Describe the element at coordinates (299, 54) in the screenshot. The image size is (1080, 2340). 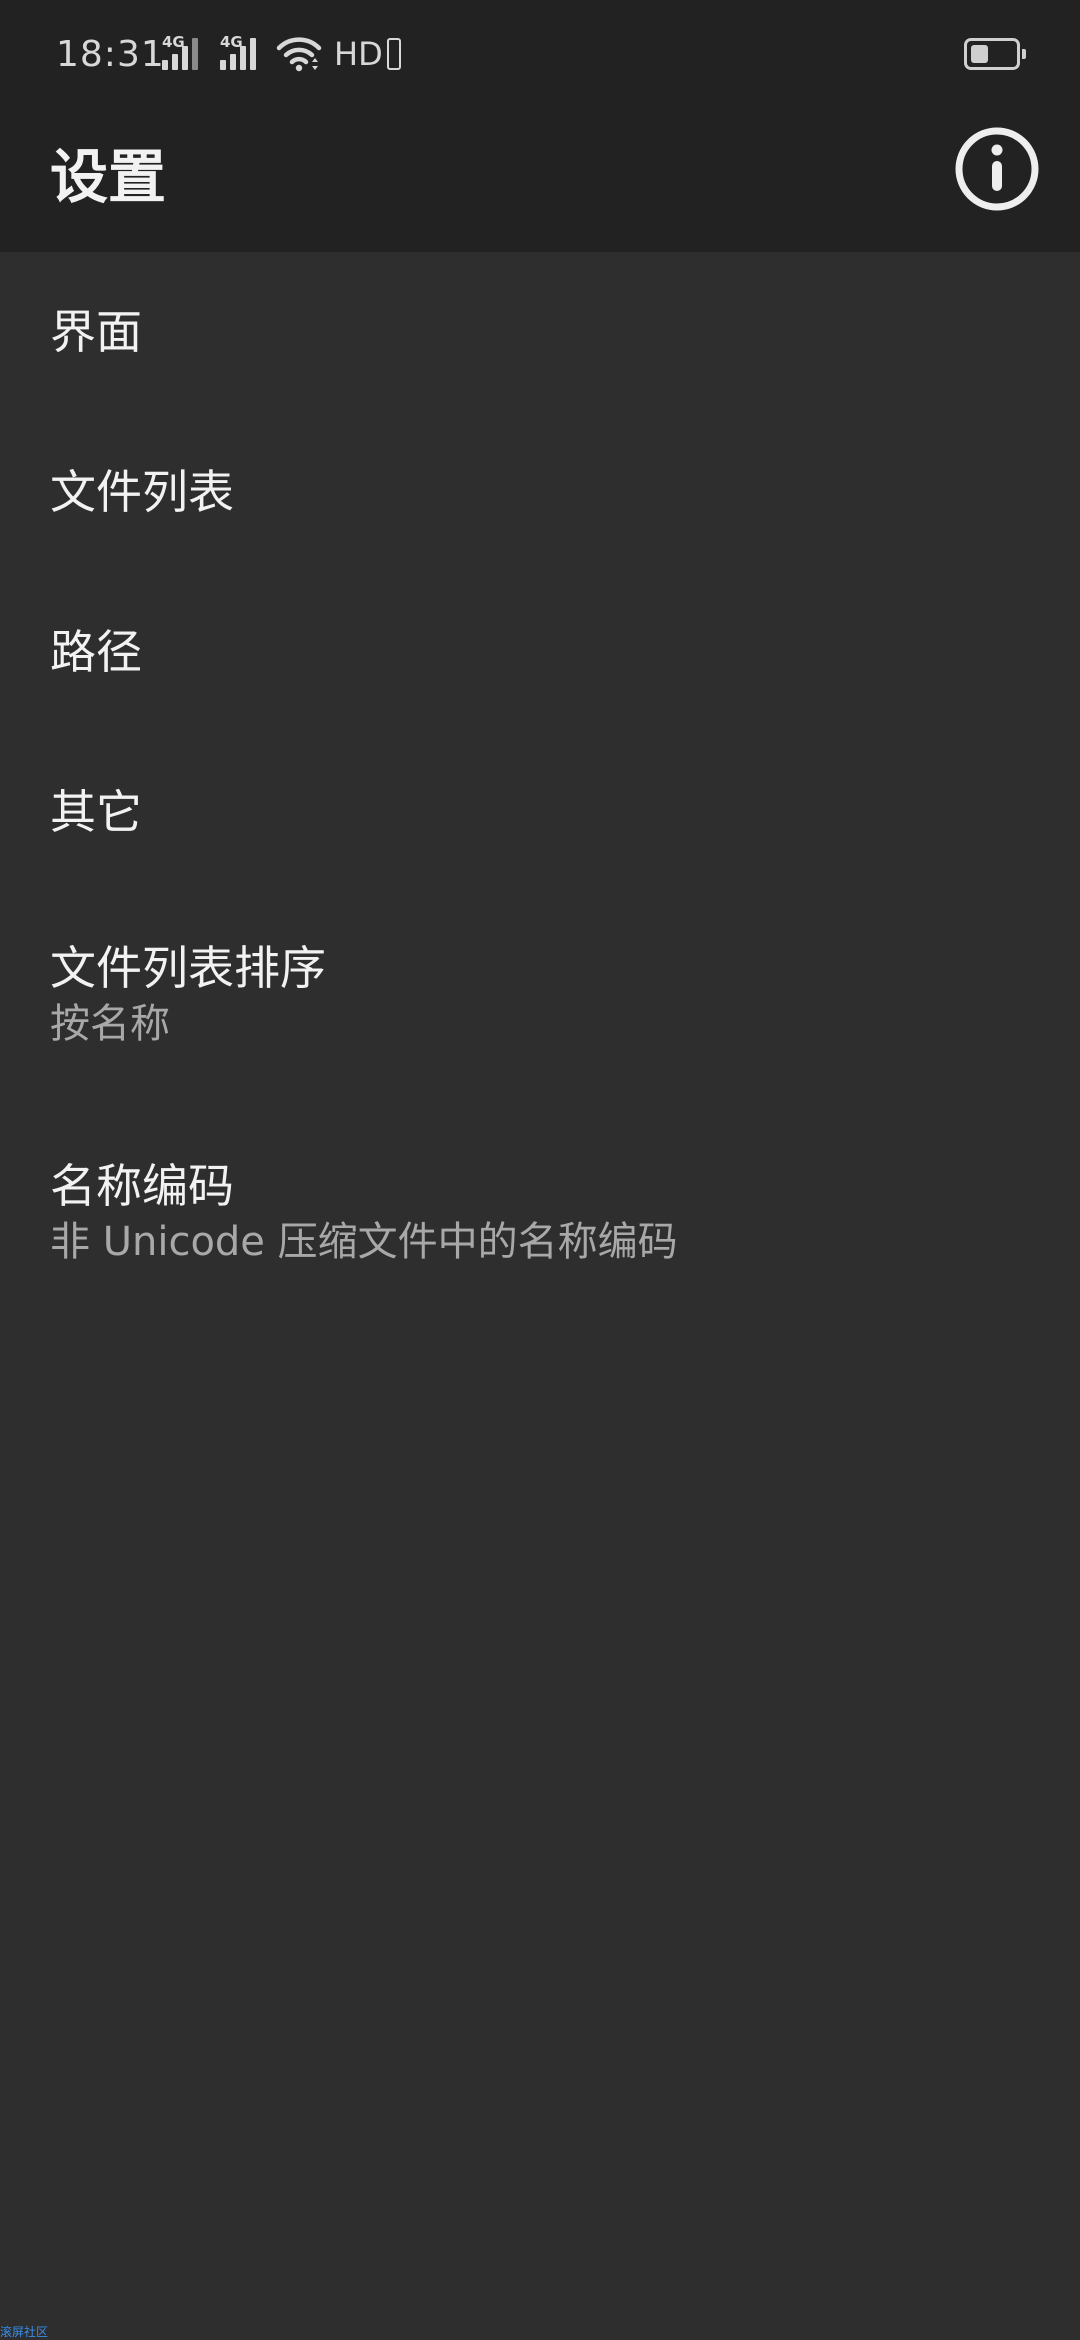
I see `wifi-icon` at that location.